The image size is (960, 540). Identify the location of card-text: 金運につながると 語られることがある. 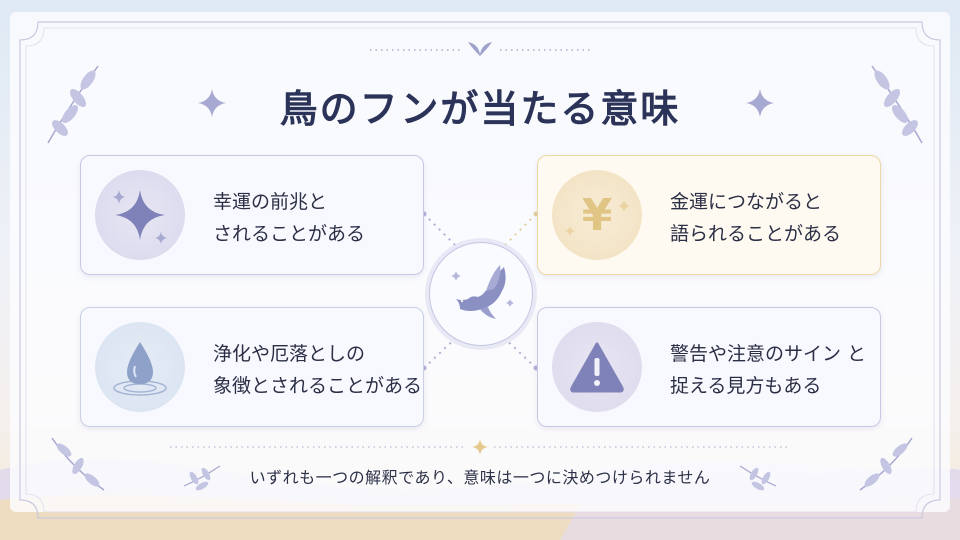
(755, 218).